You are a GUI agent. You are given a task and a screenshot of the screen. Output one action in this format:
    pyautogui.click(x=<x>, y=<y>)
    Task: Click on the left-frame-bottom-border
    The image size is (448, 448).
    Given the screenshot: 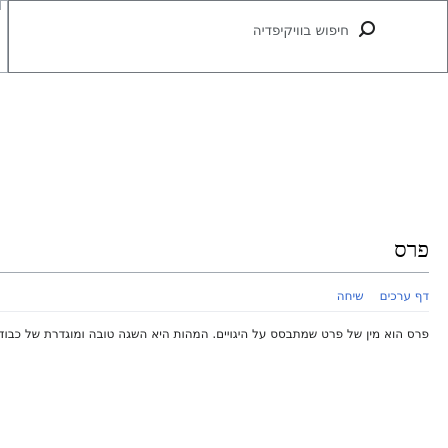 What is the action you would take?
    pyautogui.click(x=4, y=72)
    